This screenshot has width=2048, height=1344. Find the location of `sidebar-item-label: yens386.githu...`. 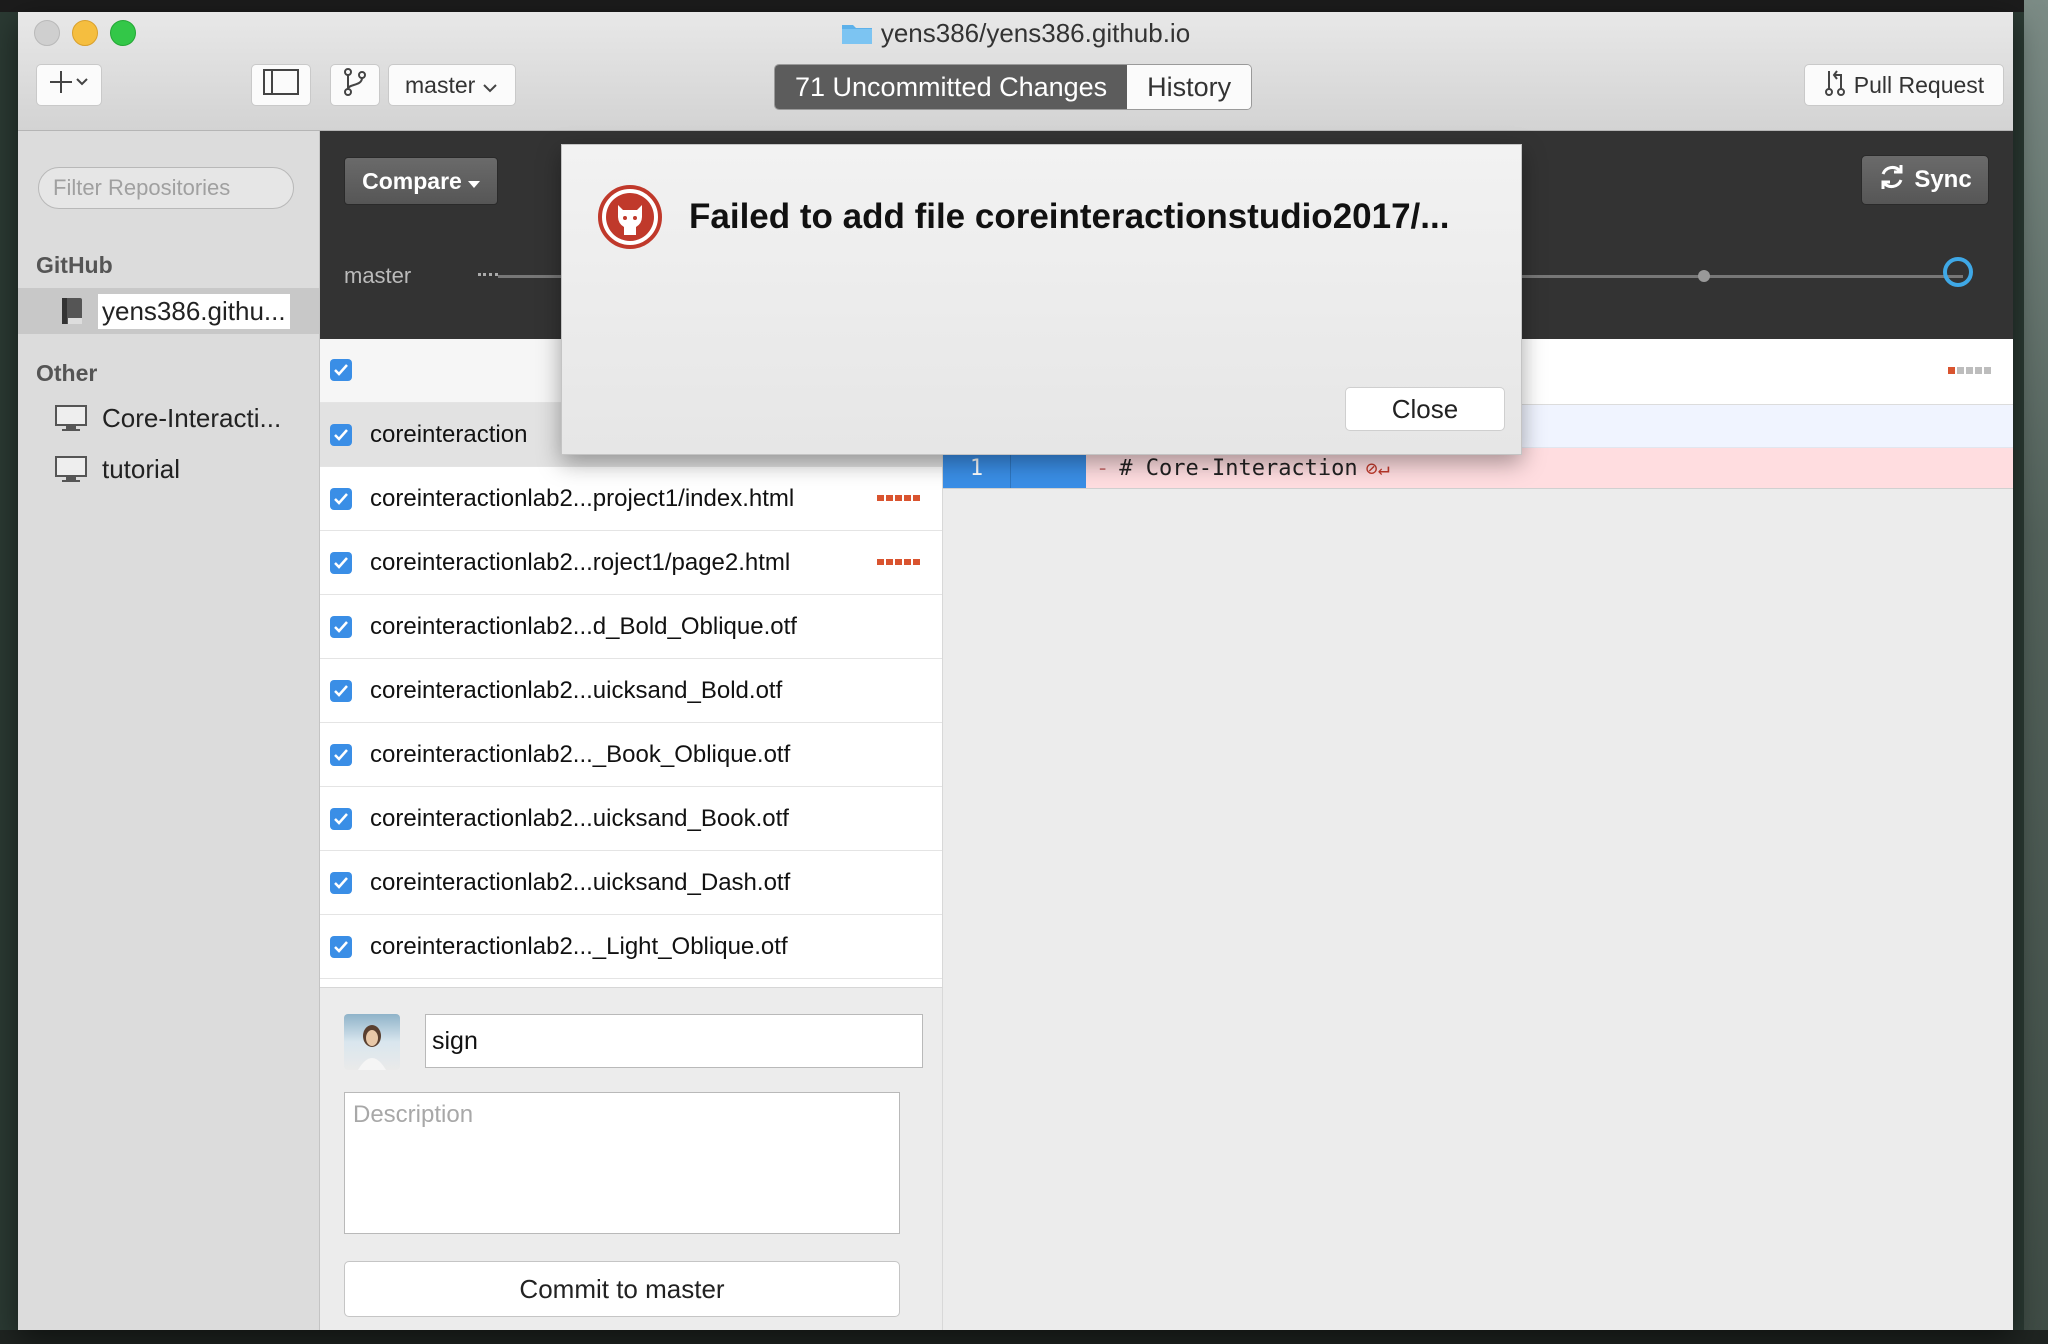

sidebar-item-label: yens386.githu... is located at coordinates (194, 311).